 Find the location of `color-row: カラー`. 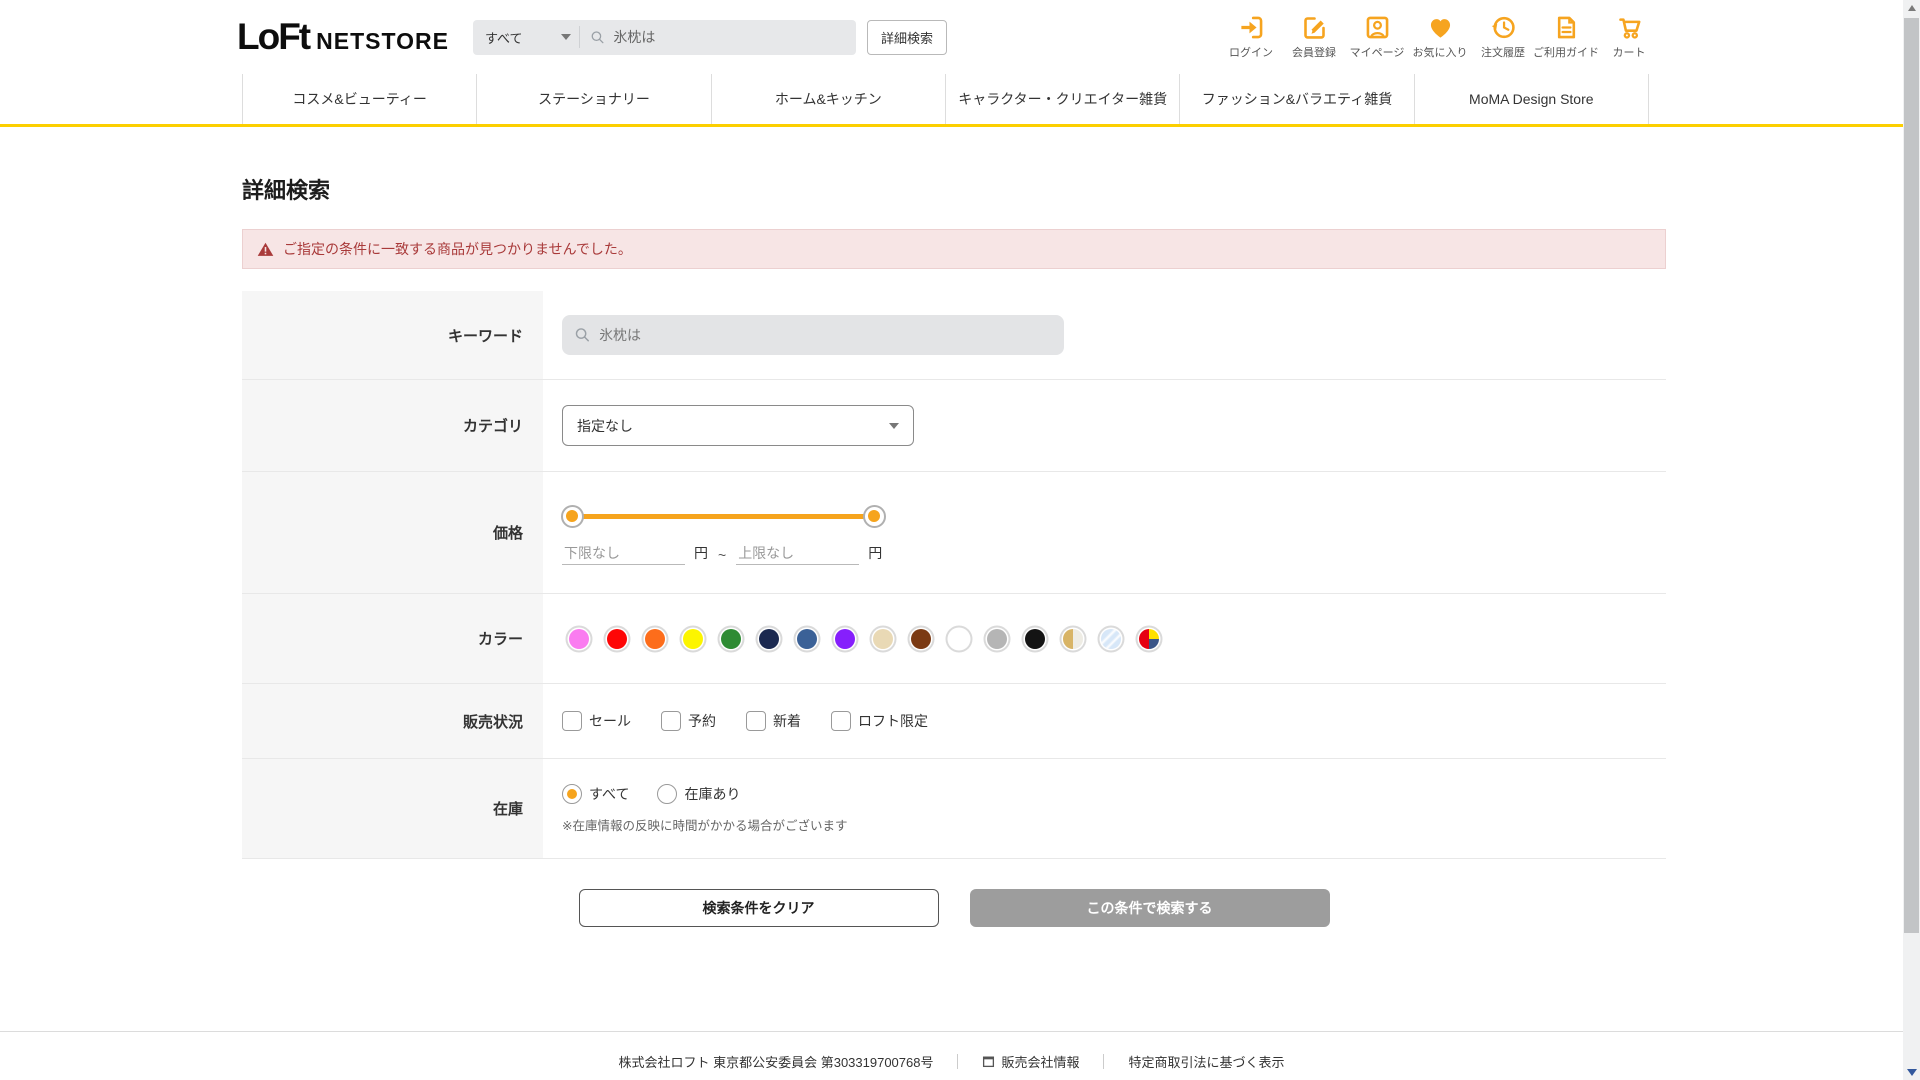

color-row: カラー is located at coordinates (954, 639).